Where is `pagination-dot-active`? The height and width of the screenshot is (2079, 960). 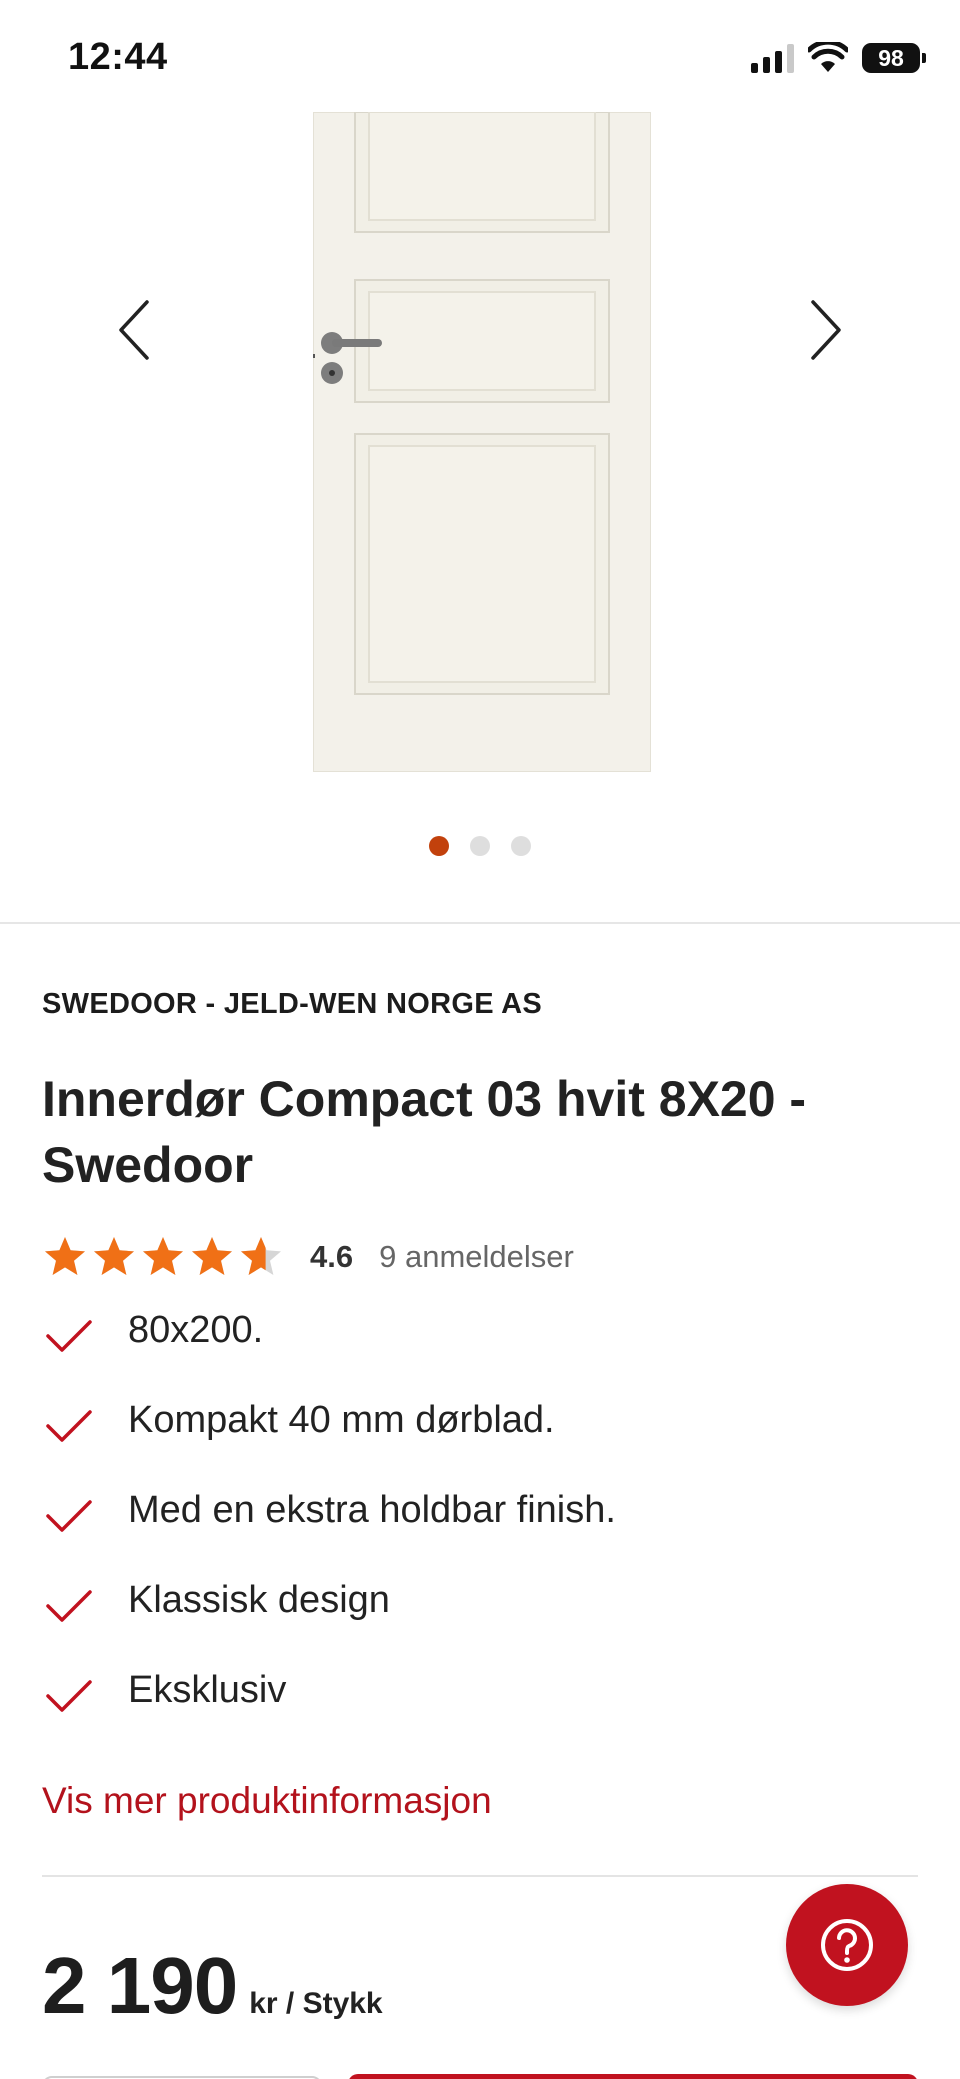 pagination-dot-active is located at coordinates (439, 846).